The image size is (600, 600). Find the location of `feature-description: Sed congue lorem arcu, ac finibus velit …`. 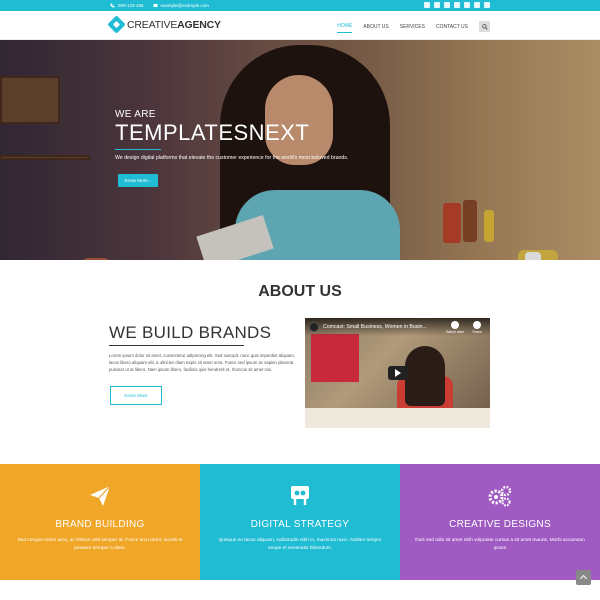

feature-description: Sed congue lorem arcu, ac finibus velit … is located at coordinates (100, 544).